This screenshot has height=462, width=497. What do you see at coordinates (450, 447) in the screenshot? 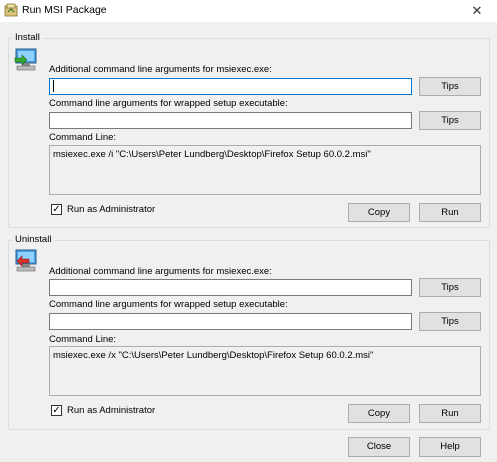
I see `help-button: Help` at bounding box center [450, 447].